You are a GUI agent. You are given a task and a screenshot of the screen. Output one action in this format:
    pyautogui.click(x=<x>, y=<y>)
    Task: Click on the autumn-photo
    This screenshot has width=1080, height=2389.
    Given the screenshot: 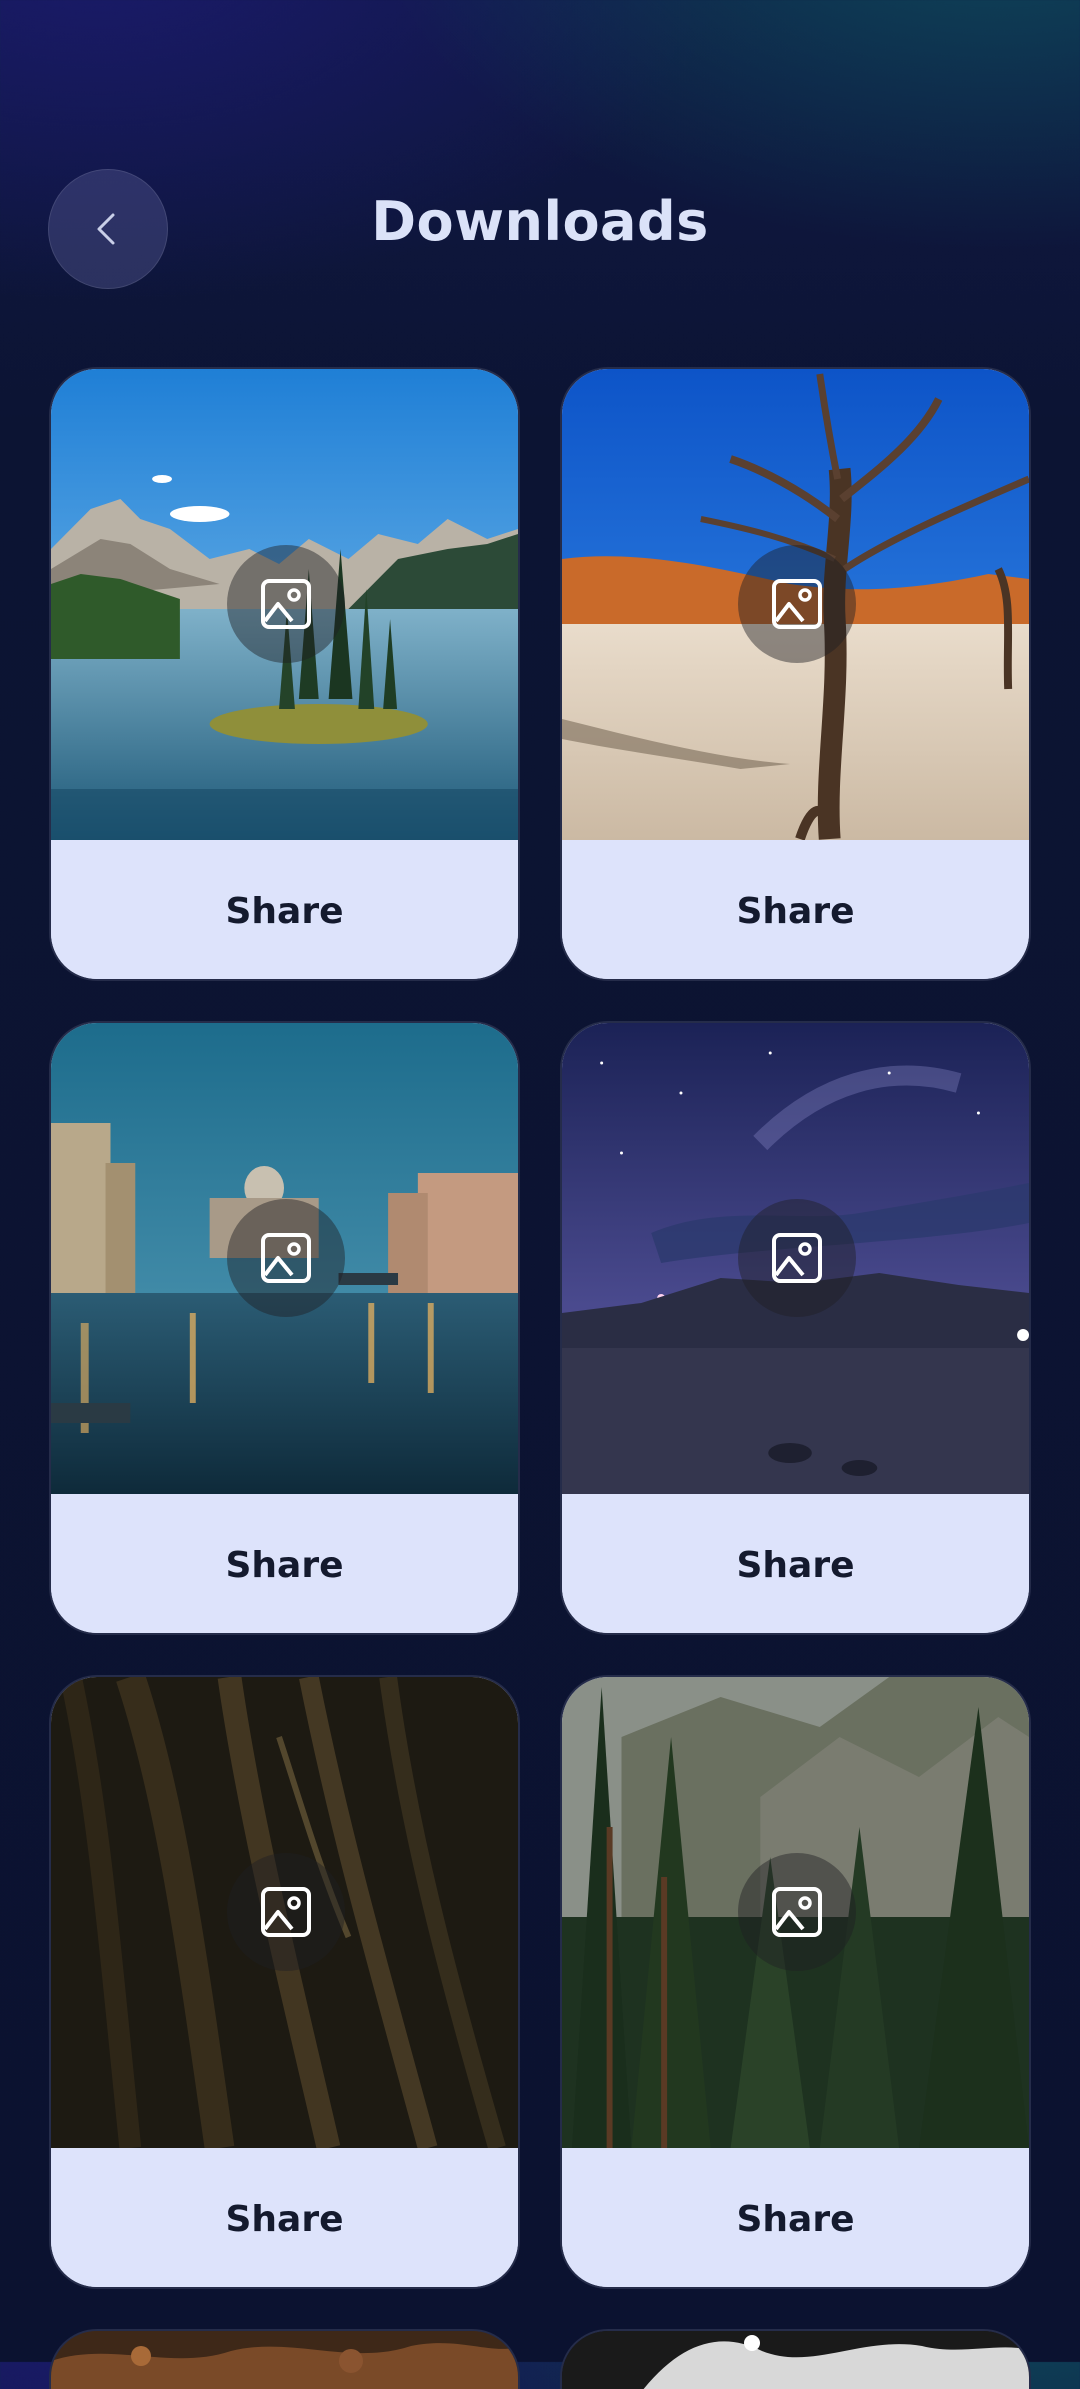 What is the action you would take?
    pyautogui.click(x=284, y=2360)
    